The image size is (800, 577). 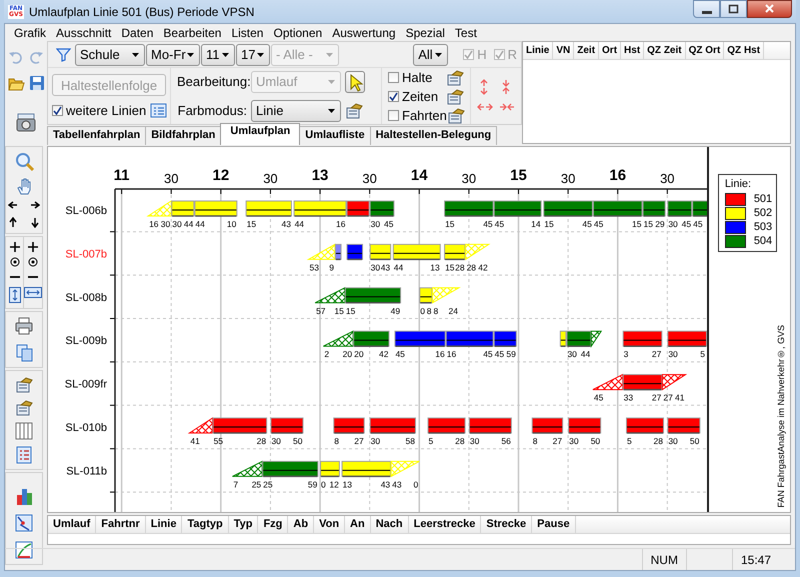 I want to click on copy-icon, so click(x=24, y=353).